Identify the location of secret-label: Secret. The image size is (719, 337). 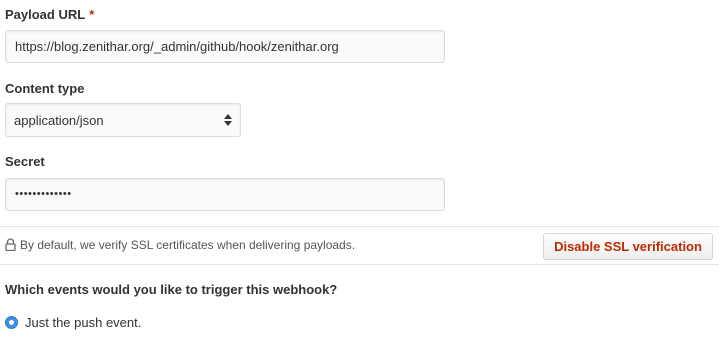
(25, 161).